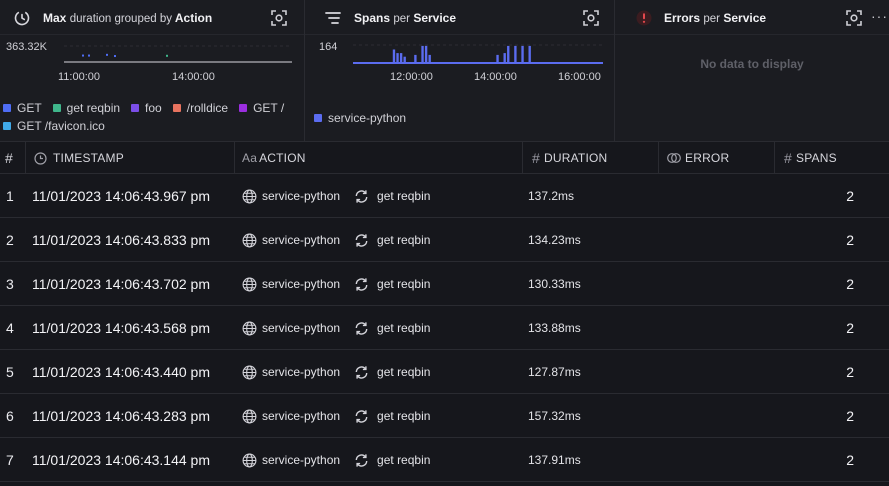  Describe the element at coordinates (121, 460) in the screenshot. I see `timestamp-cell: 11/01/2023 14:06:43.144 pm` at that location.